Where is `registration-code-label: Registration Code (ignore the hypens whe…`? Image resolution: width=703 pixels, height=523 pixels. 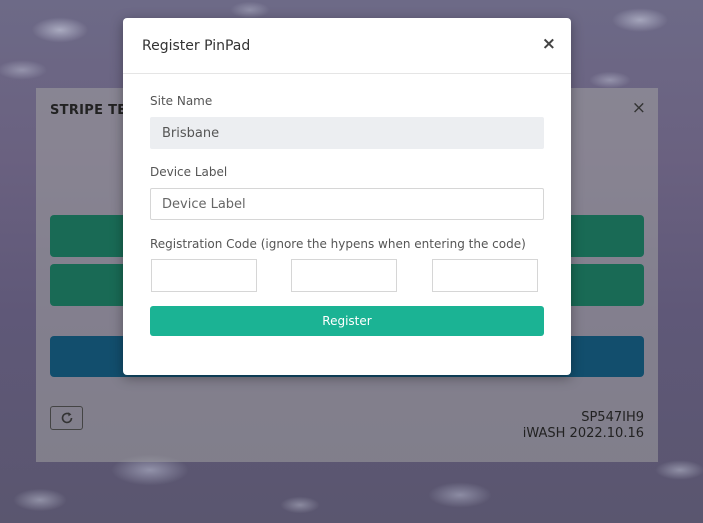 registration-code-label: Registration Code (ignore the hypens whe… is located at coordinates (338, 244).